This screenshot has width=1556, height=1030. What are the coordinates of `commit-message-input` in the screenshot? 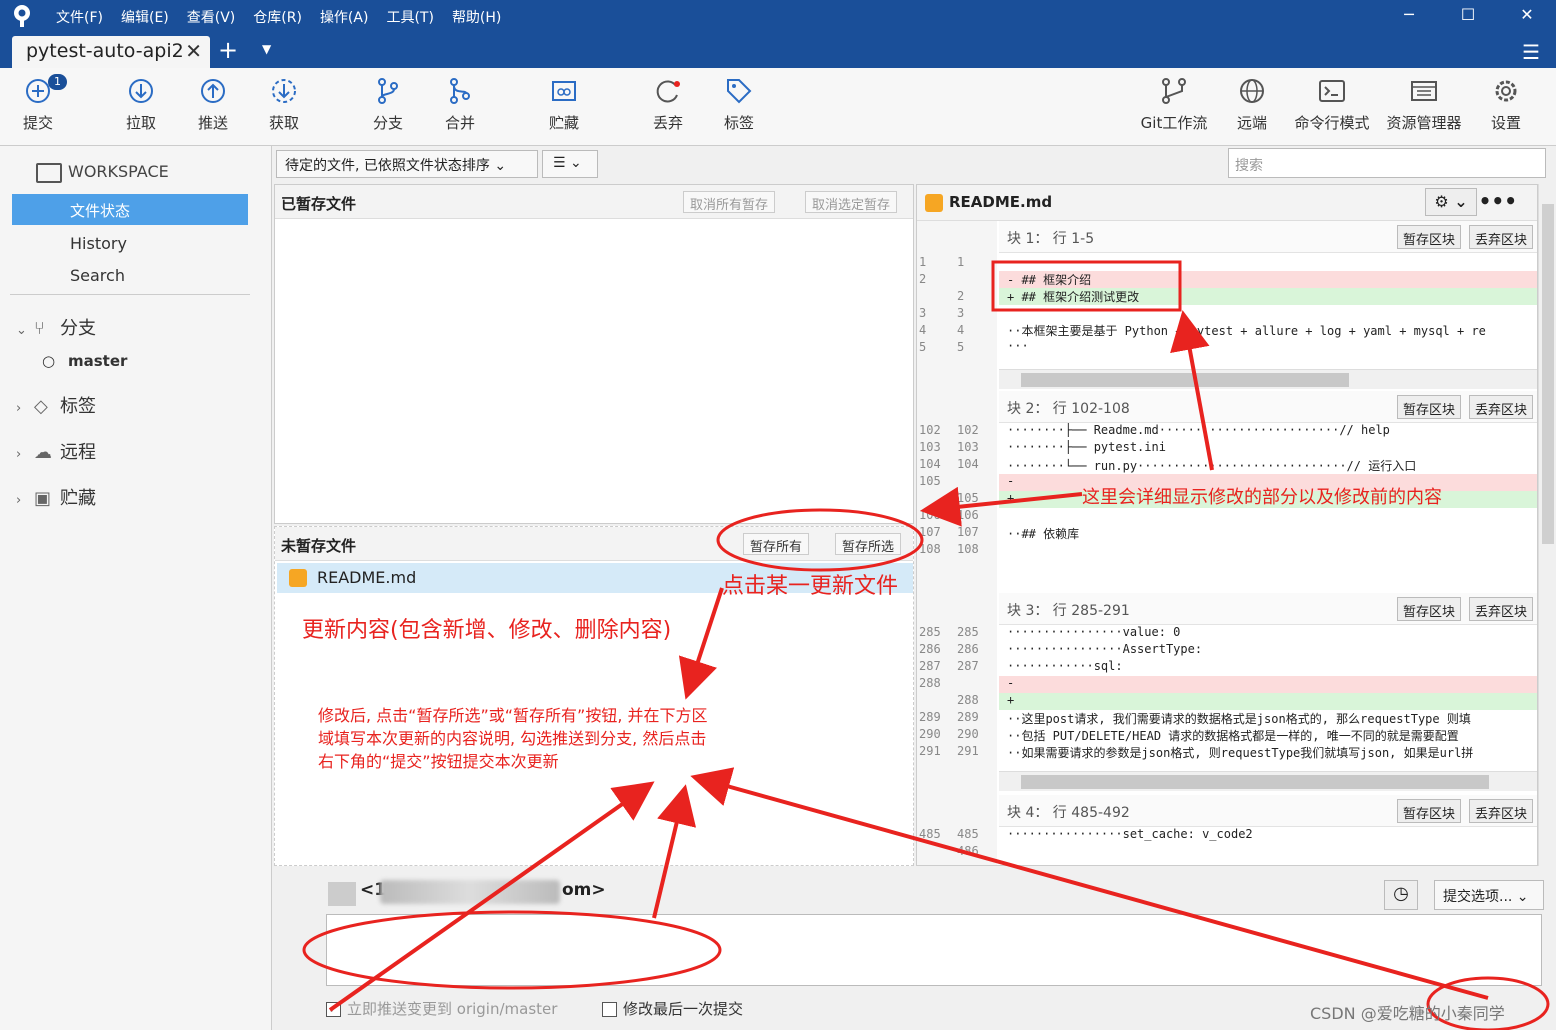 It's located at (934, 950).